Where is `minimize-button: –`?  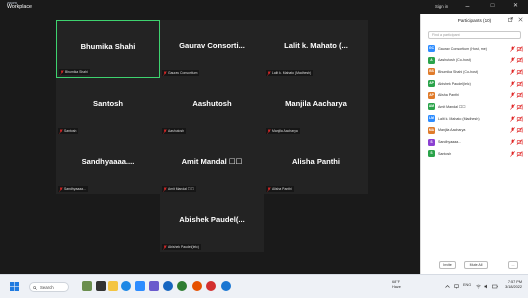
minimize-button: – is located at coordinates (467, 6).